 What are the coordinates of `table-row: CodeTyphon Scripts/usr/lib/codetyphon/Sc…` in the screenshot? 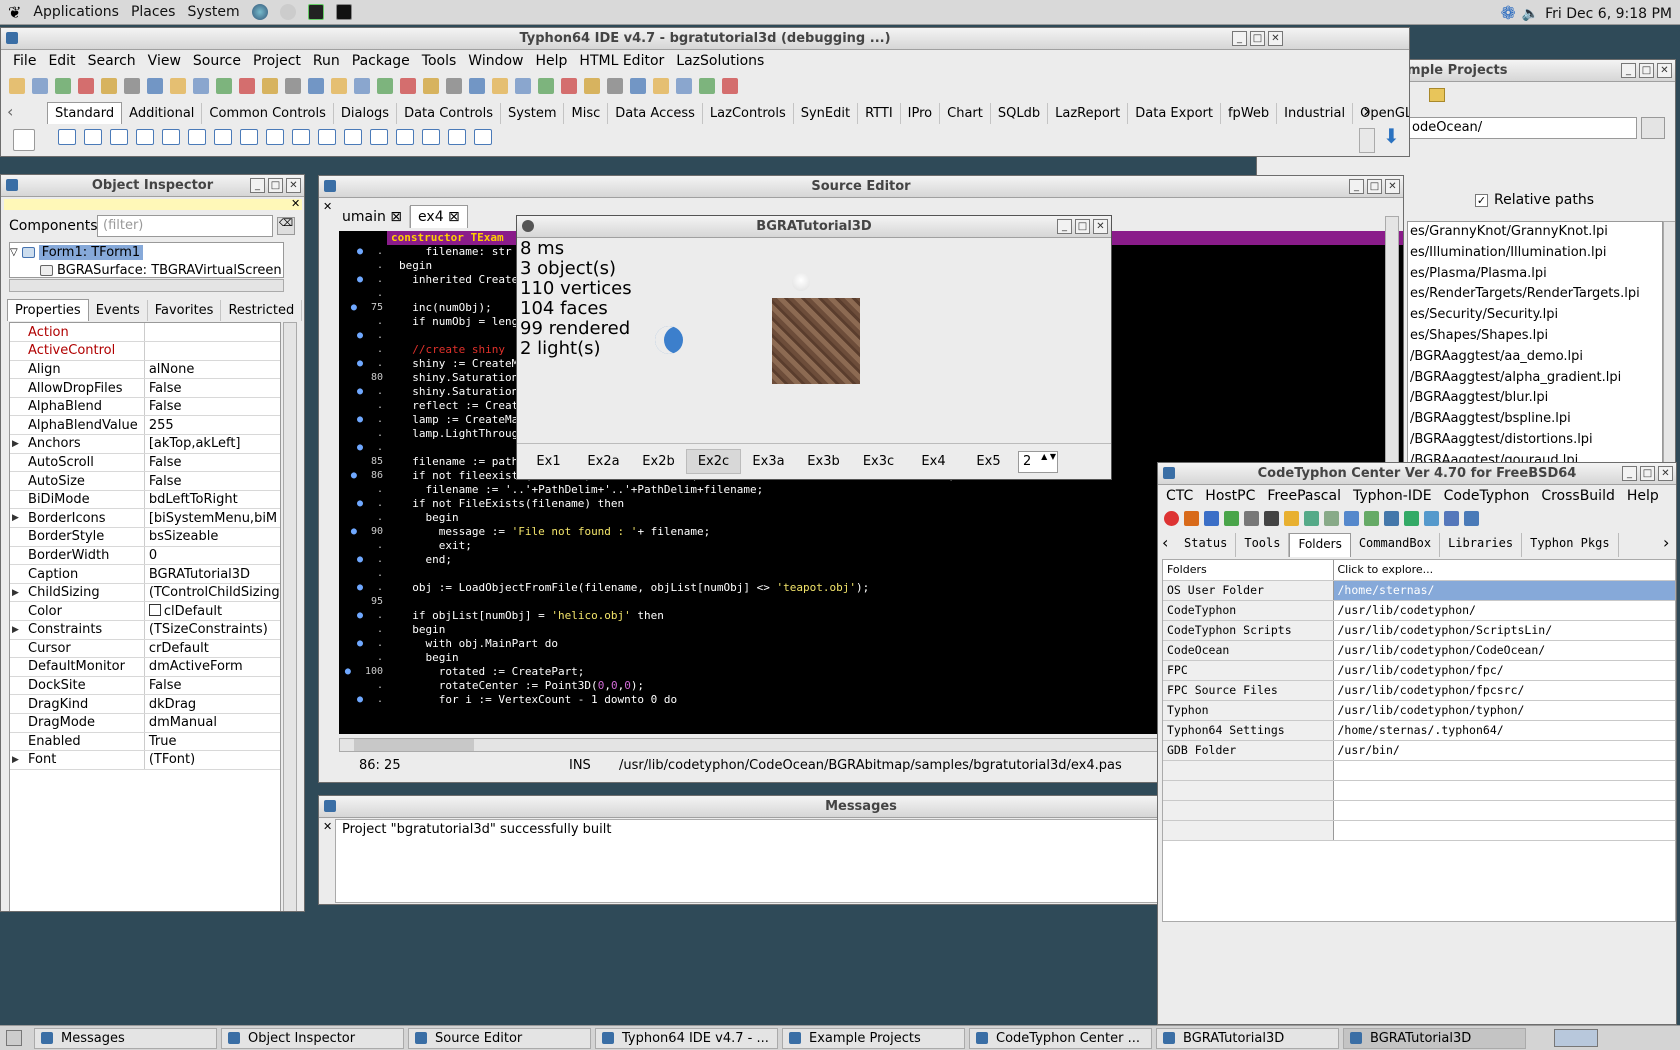 It's located at (1419, 630).